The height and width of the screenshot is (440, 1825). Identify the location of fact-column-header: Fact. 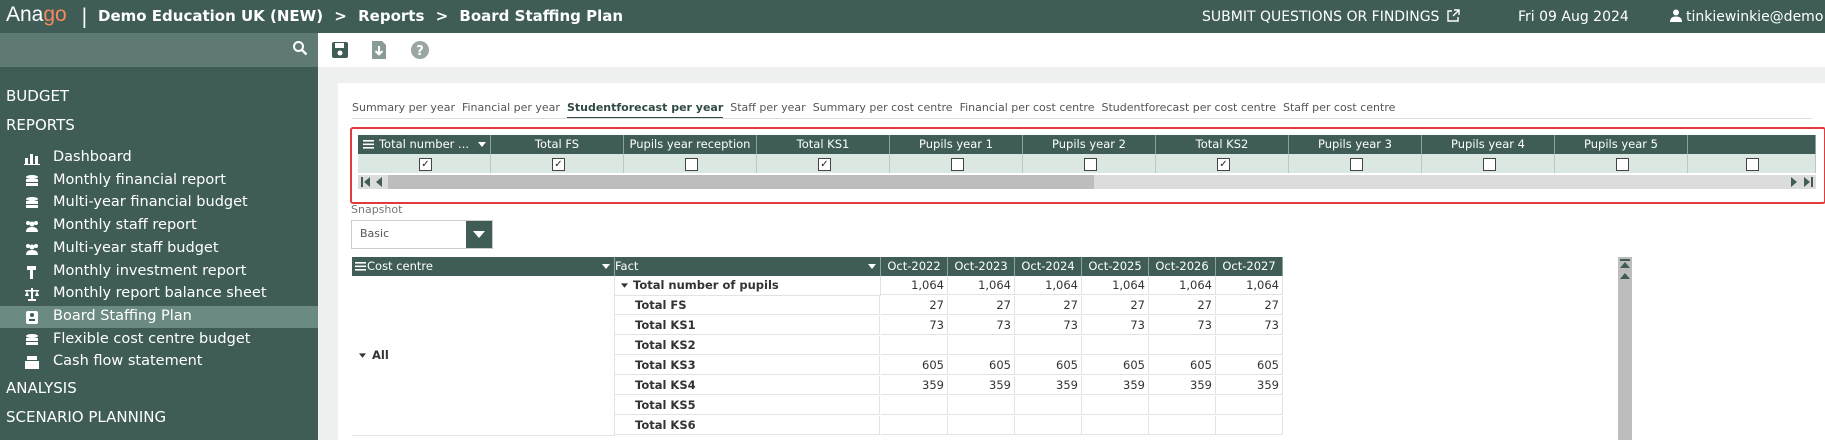
(748, 266).